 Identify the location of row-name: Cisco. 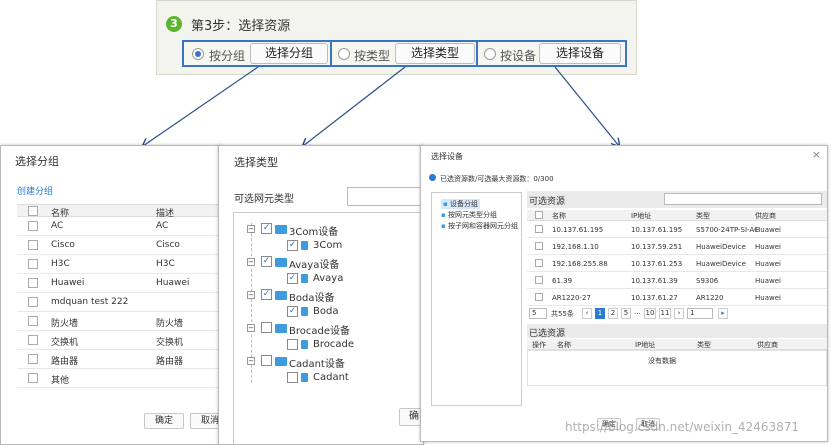
(63, 245).